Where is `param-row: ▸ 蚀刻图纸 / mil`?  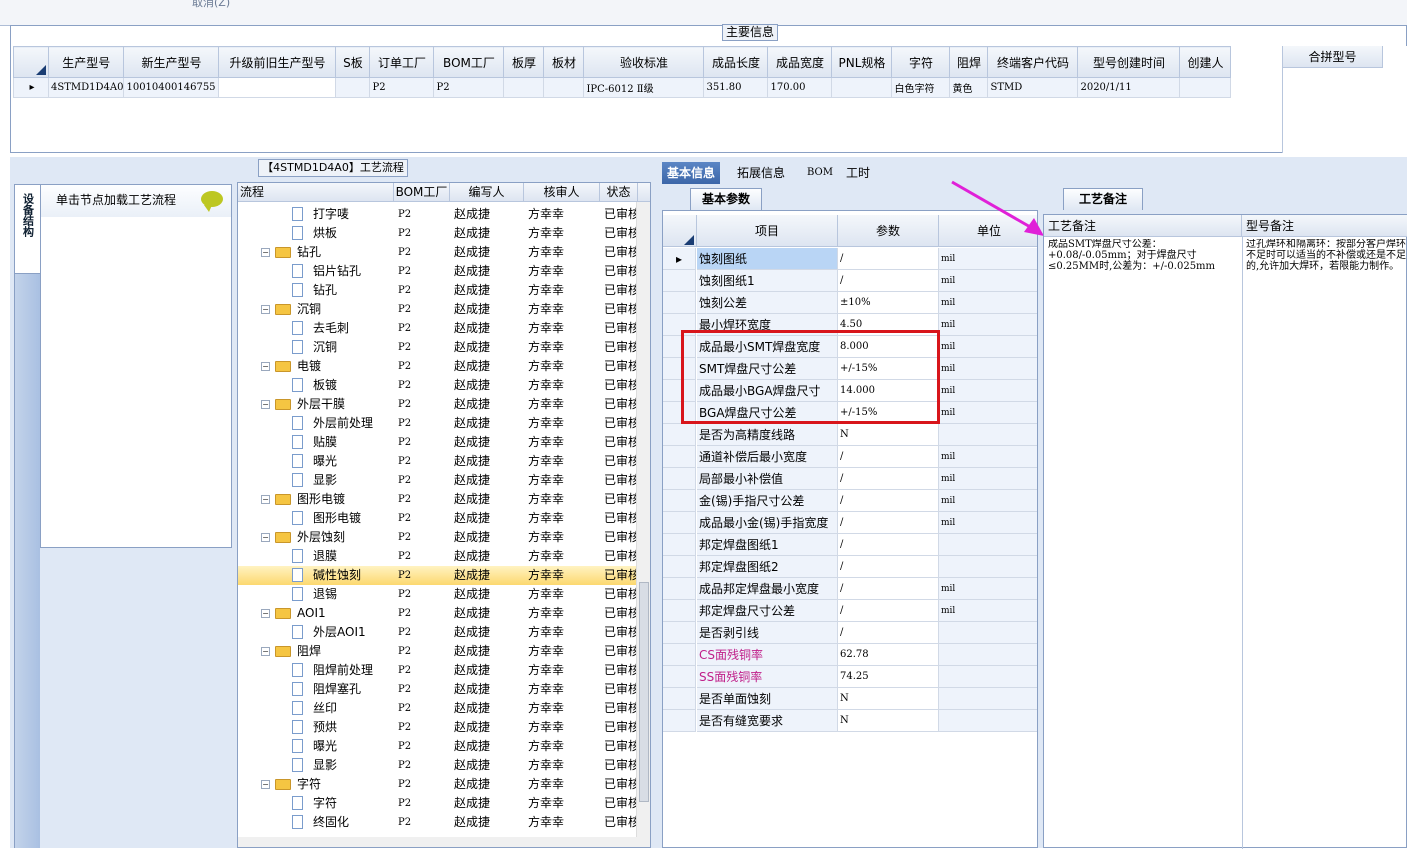 param-row: ▸ 蚀刻图纸 / mil is located at coordinates (850, 259).